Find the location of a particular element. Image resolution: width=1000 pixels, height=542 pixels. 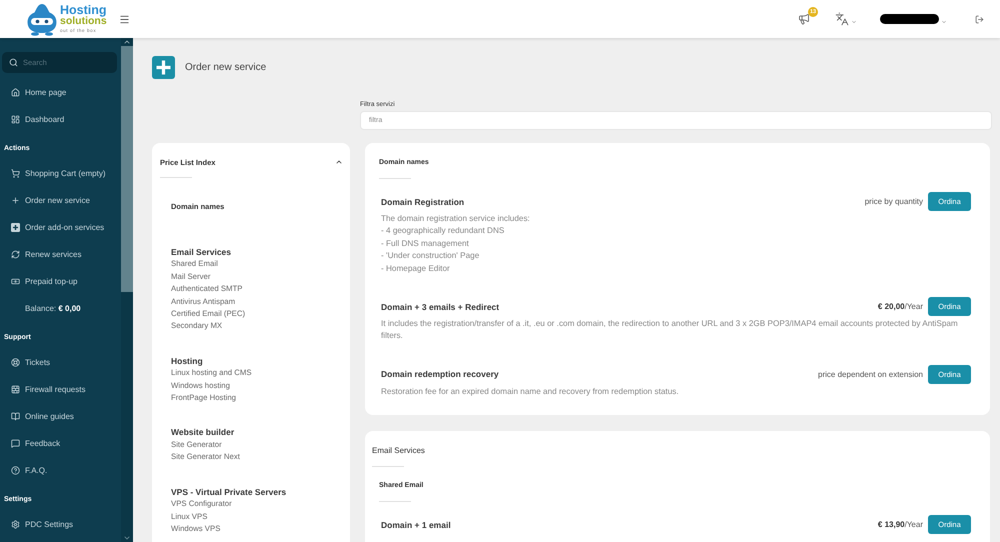

scroll-down-icon is located at coordinates (127, 538).